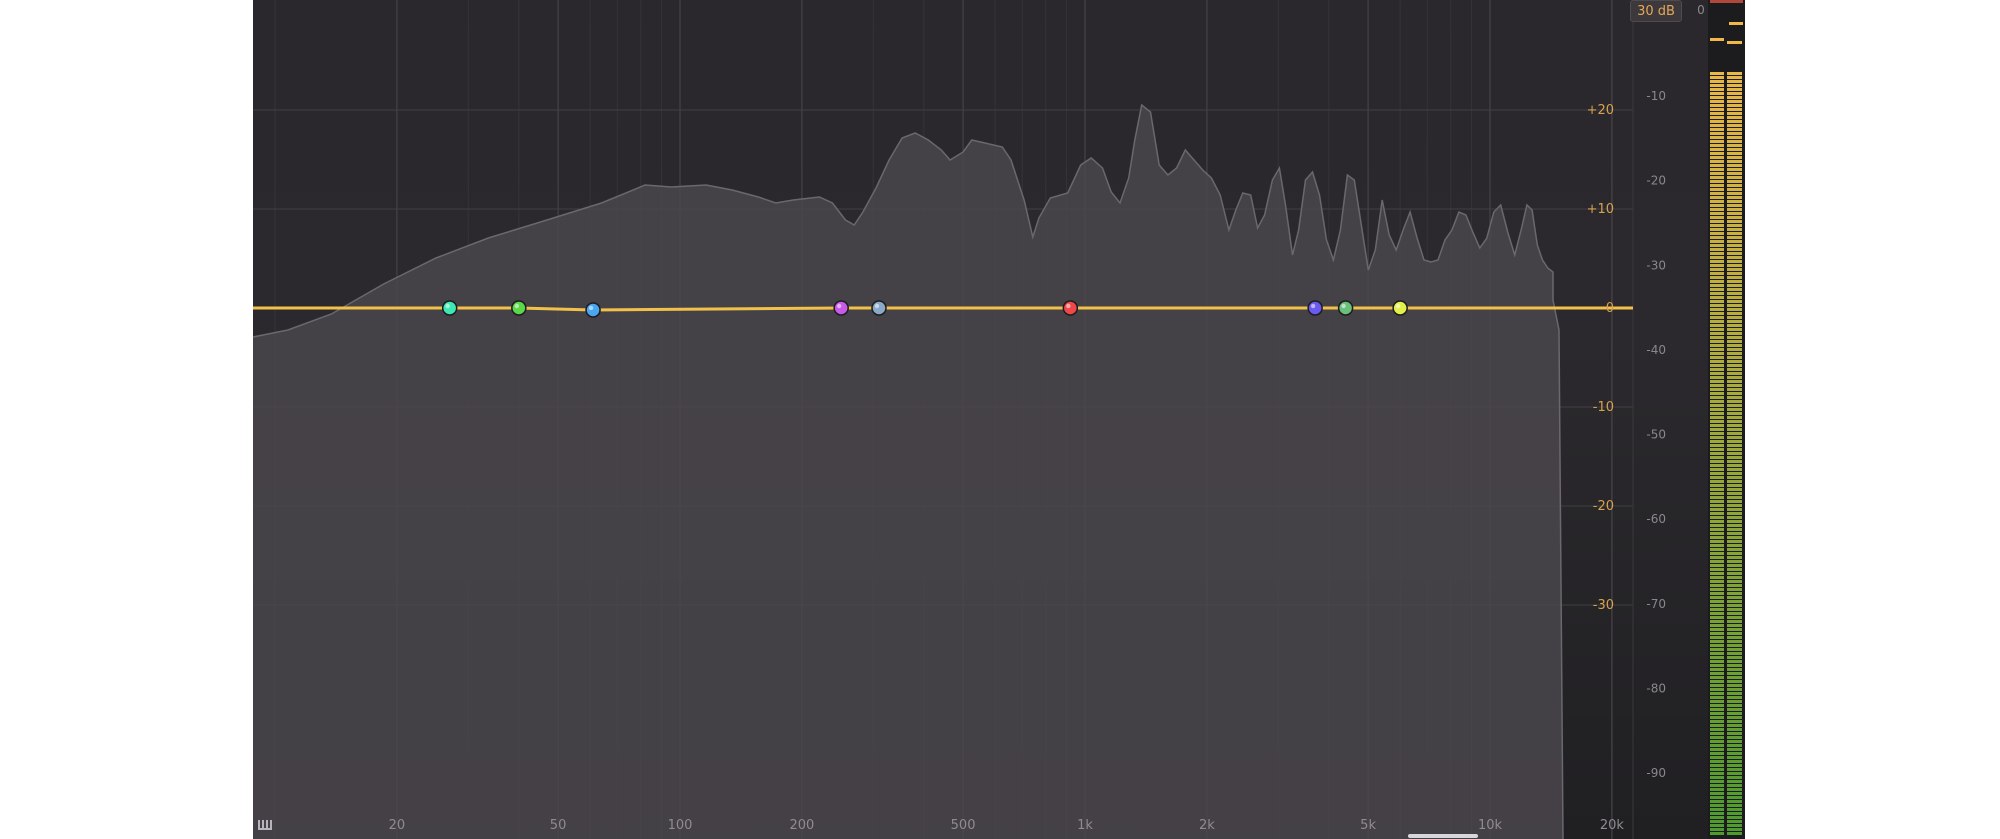 The image size is (2000, 839). I want to click on meter-label--60: -60, so click(1656, 519).